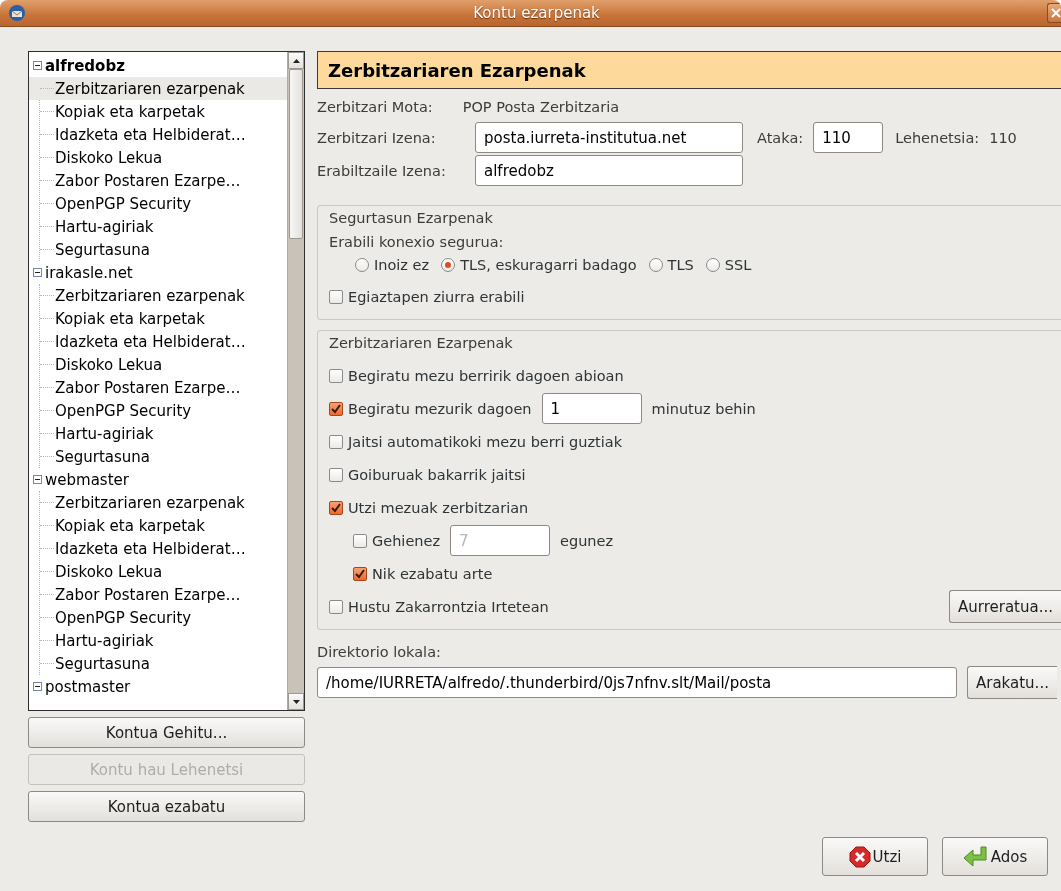  I want to click on option-label: Jaitsi automatikoki mezu berri guztiak, so click(485, 441).